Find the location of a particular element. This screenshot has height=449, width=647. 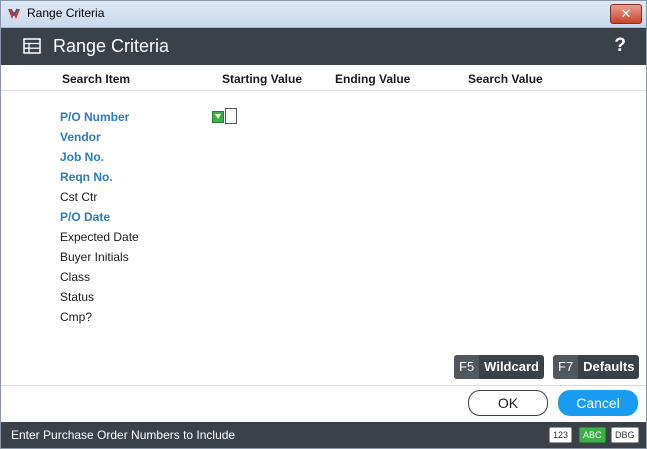

wildcard-button: F5 Wildcard is located at coordinates (499, 367).